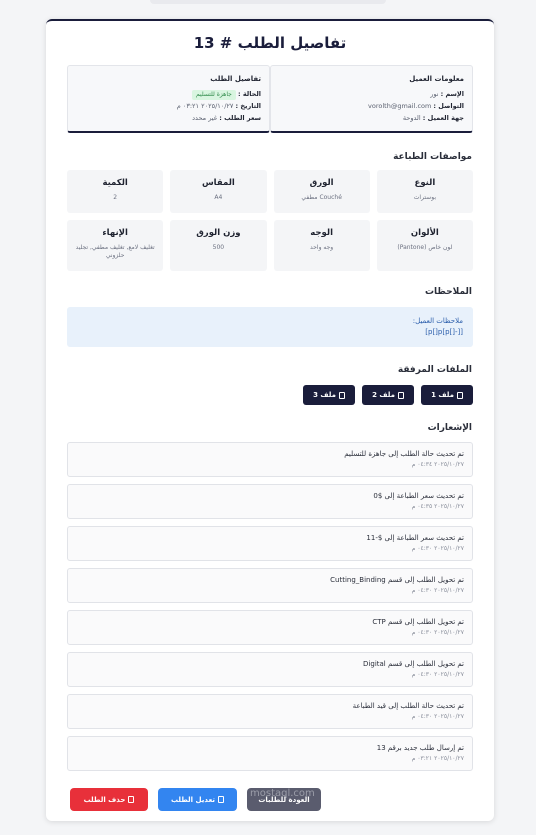 This screenshot has width=536, height=835. Describe the element at coordinates (452, 94) in the screenshot. I see `customer-name-label: الإسم :` at that location.